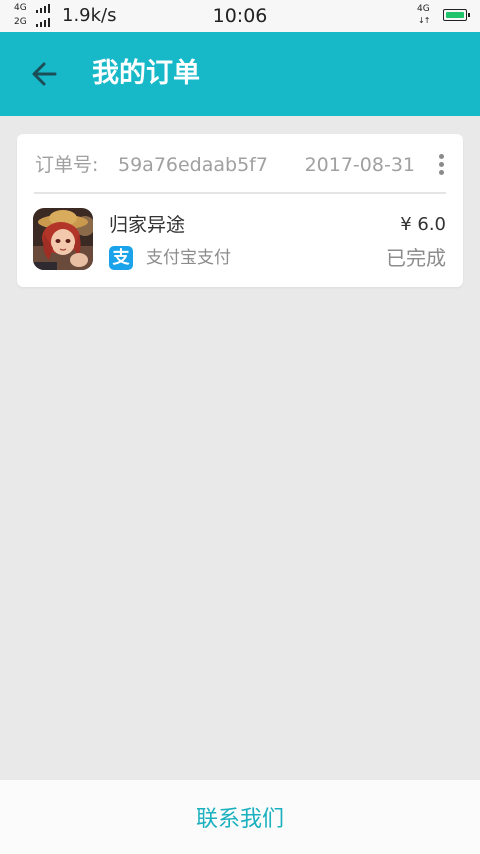 The width and height of the screenshot is (480, 854). I want to click on battery-icon, so click(456, 15).